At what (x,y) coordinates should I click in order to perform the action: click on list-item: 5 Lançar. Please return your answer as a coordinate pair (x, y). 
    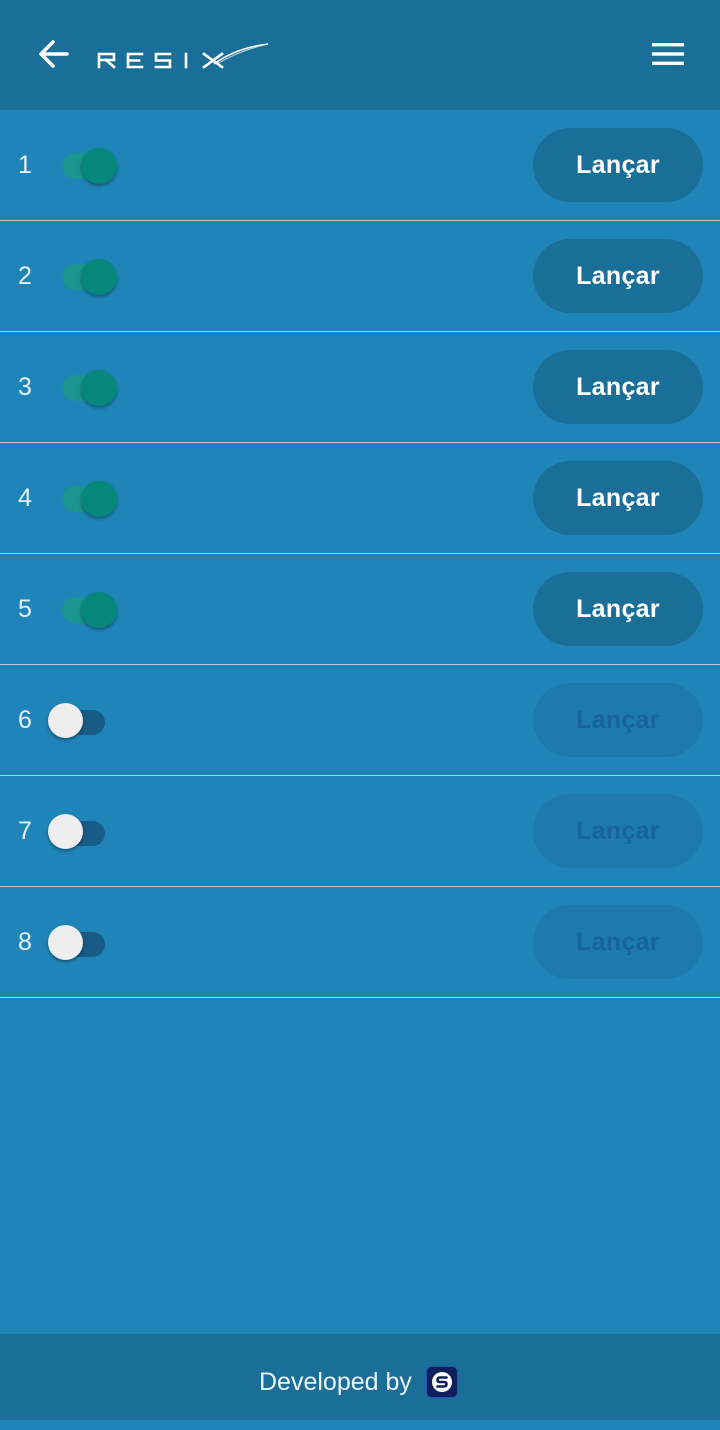
    Looking at the image, I should click on (360, 609).